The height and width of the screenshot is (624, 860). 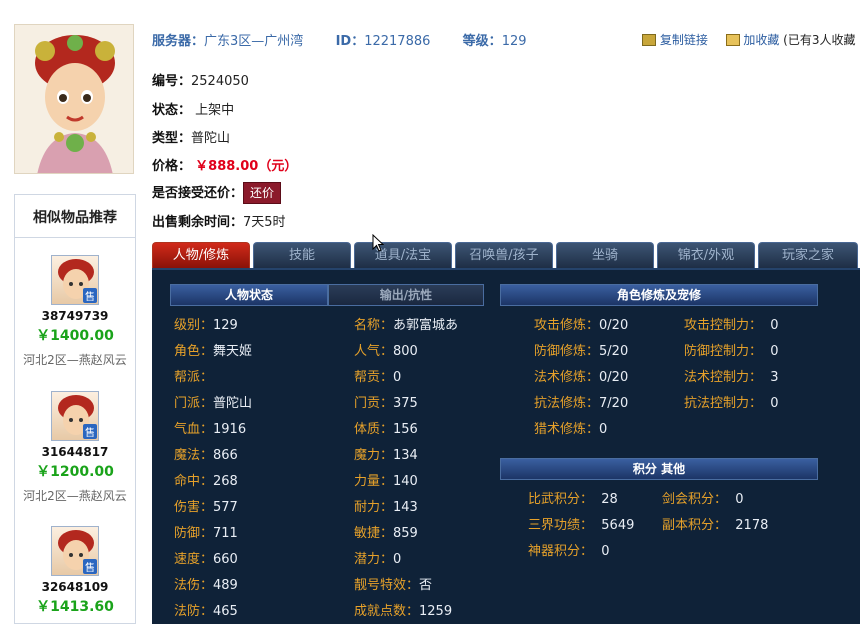 I want to click on remaining-row: 出售剩余时间：7天5时, so click(x=219, y=220).